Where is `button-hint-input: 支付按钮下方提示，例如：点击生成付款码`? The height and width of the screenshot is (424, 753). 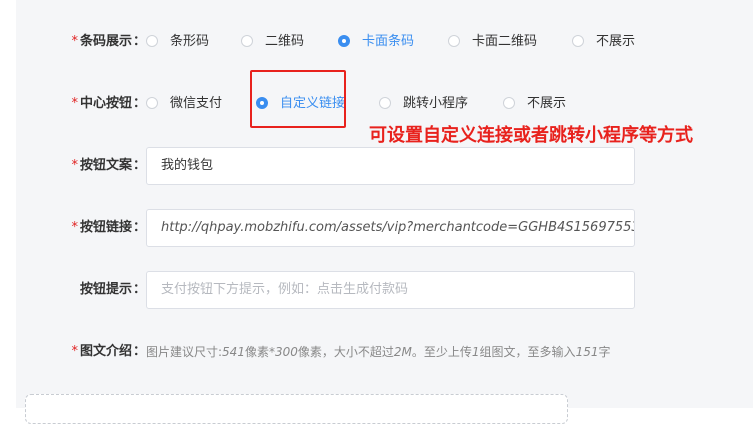 button-hint-input: 支付按钮下方提示，例如：点击生成付款码 is located at coordinates (390, 290).